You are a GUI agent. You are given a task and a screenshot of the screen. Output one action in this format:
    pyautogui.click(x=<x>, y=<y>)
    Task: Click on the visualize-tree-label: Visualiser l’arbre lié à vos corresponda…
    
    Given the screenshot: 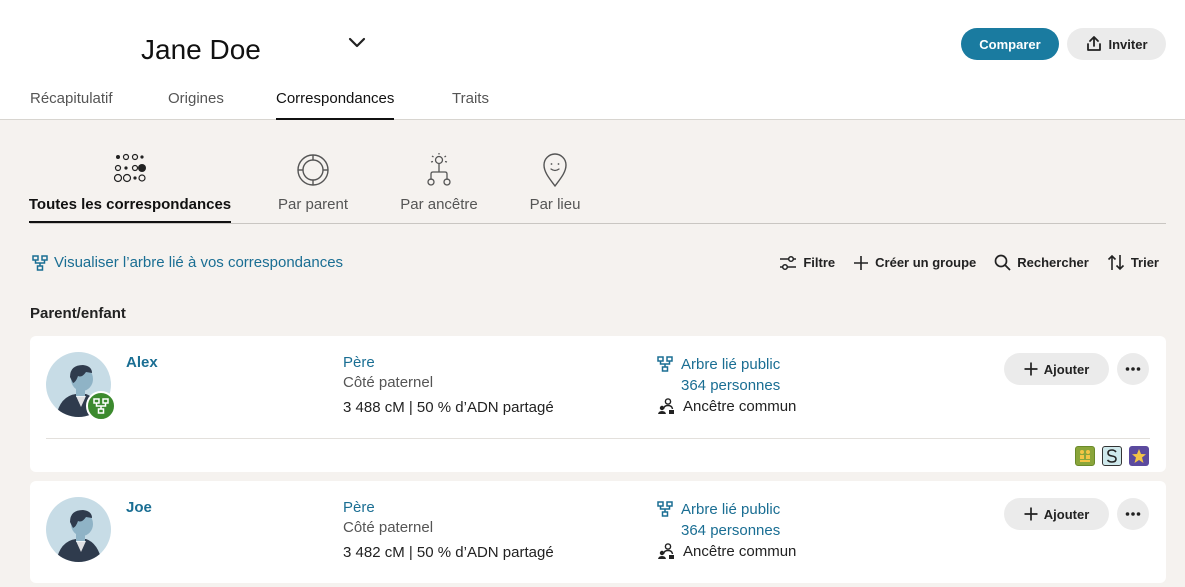 What is the action you would take?
    pyautogui.click(x=199, y=262)
    